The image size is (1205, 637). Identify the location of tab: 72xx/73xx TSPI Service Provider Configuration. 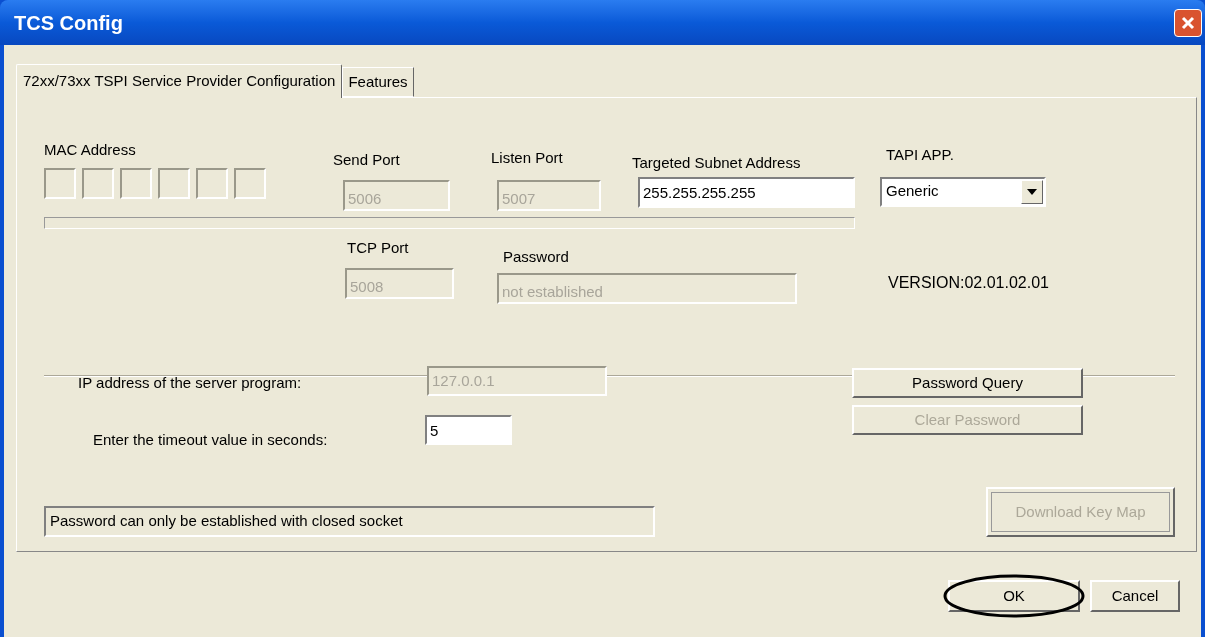
(179, 81).